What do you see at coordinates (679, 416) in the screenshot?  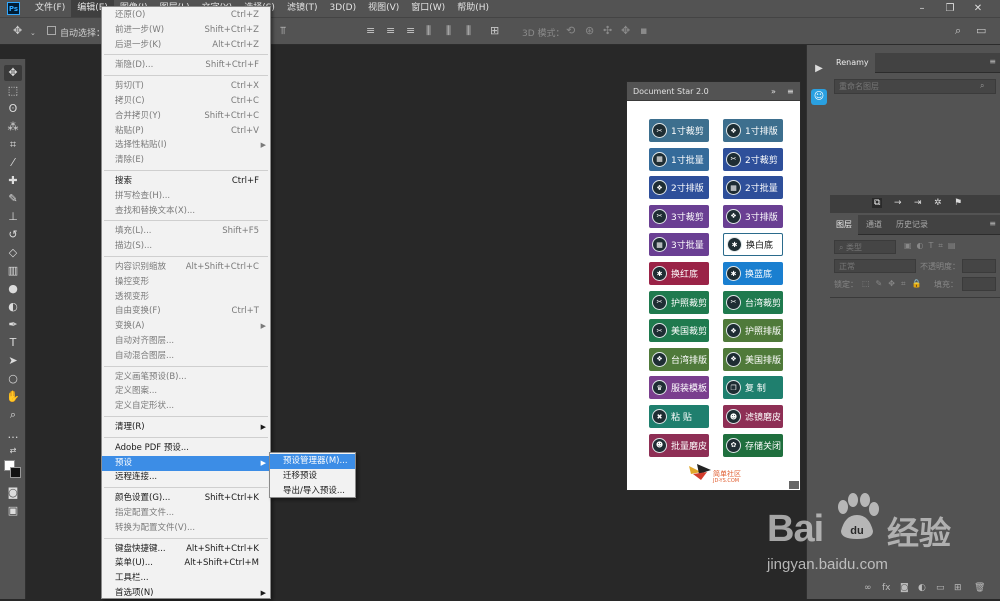 I see `plugin-button: ✖ 粘 贴` at bounding box center [679, 416].